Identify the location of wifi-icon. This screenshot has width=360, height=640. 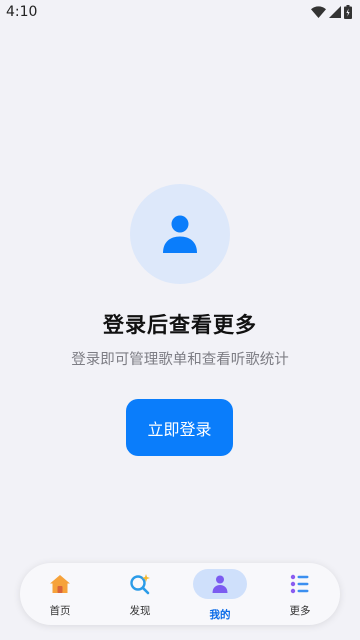
(318, 12).